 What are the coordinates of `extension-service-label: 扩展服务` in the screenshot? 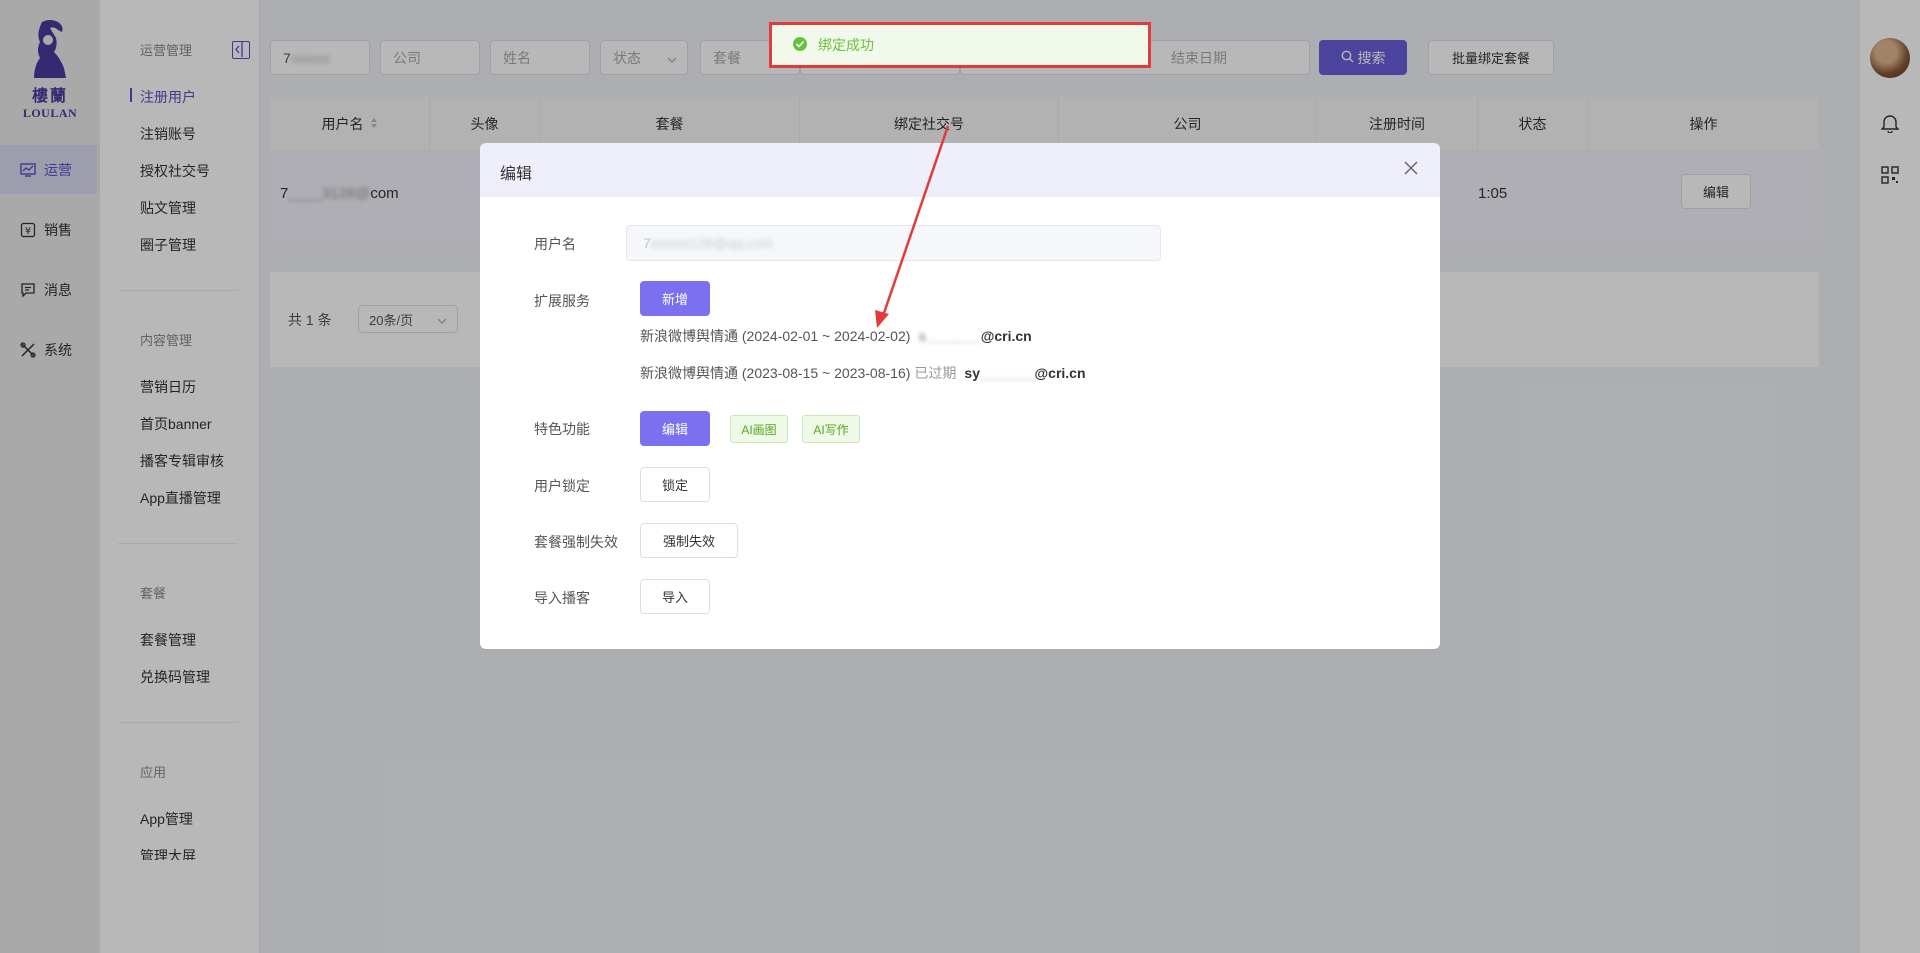 It's located at (562, 301).